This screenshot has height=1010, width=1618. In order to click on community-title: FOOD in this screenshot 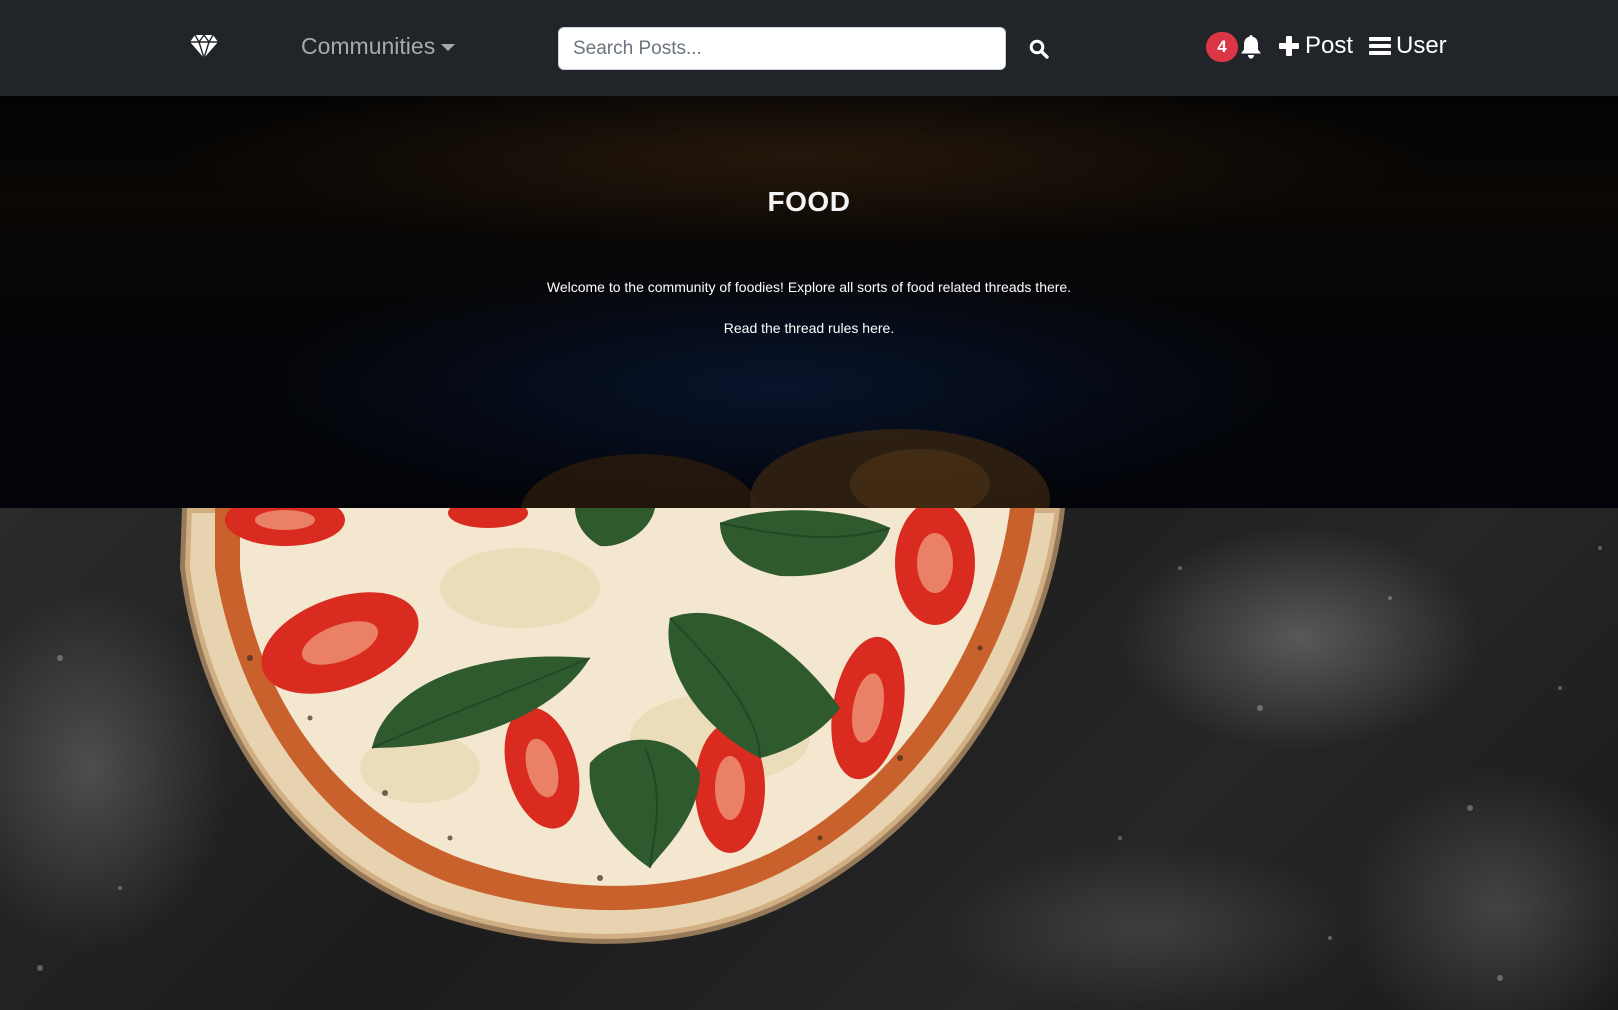, I will do `click(809, 201)`.